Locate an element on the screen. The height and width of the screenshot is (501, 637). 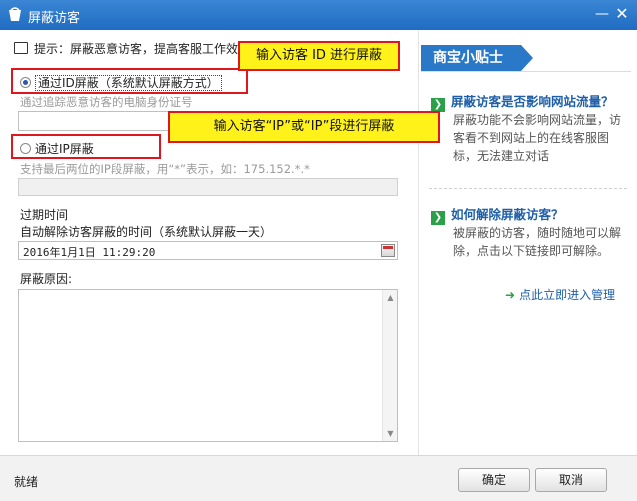
tips-header: 商宝小贴士 is located at coordinates (477, 58).